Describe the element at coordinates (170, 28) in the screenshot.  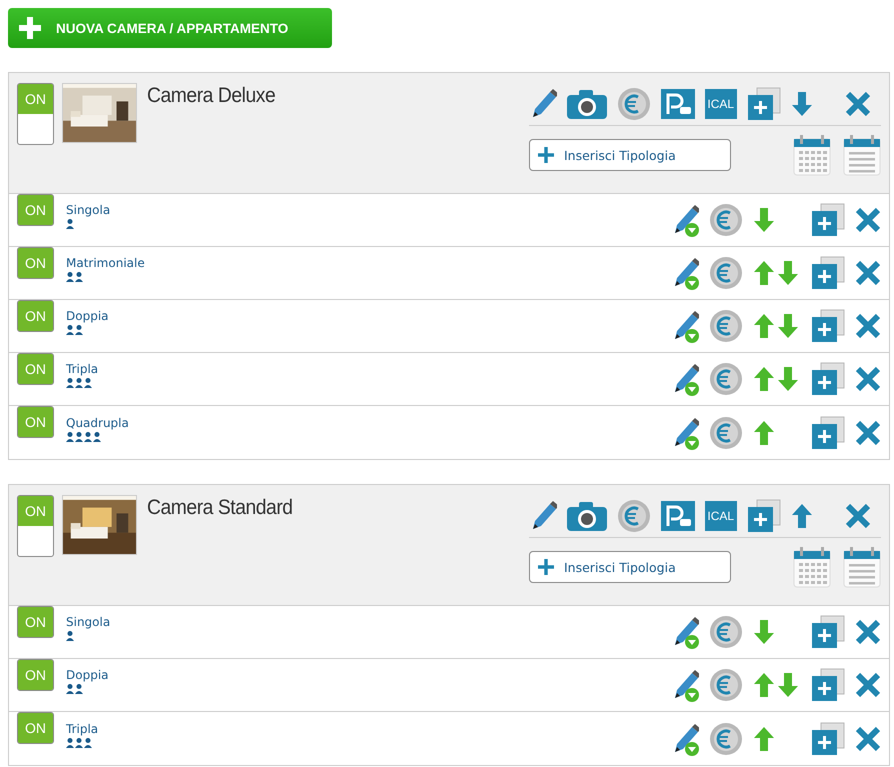
I see `new-room-button: NUOVA CAMERA / APPARTAMENTO` at that location.